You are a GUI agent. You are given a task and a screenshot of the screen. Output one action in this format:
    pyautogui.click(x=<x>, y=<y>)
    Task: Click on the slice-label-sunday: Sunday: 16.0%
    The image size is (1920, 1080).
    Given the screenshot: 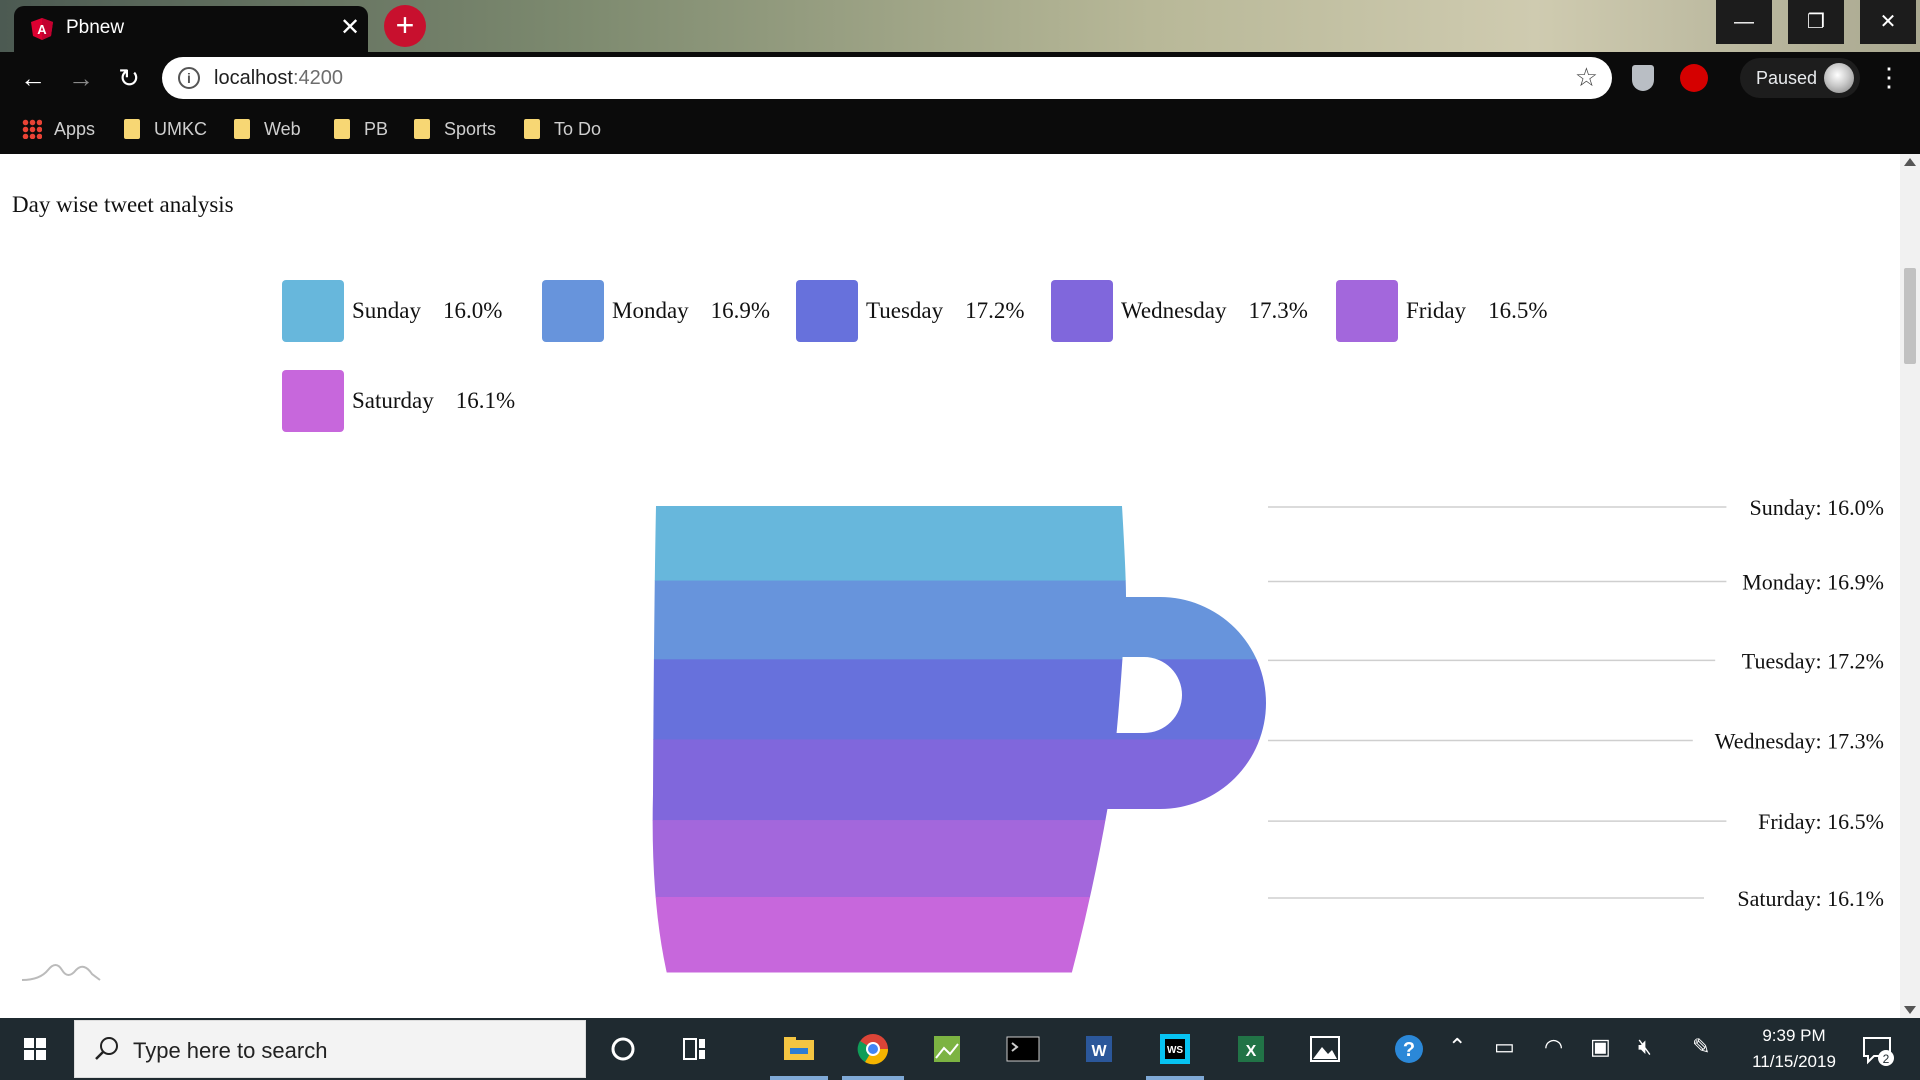 What is the action you would take?
    pyautogui.click(x=1817, y=507)
    